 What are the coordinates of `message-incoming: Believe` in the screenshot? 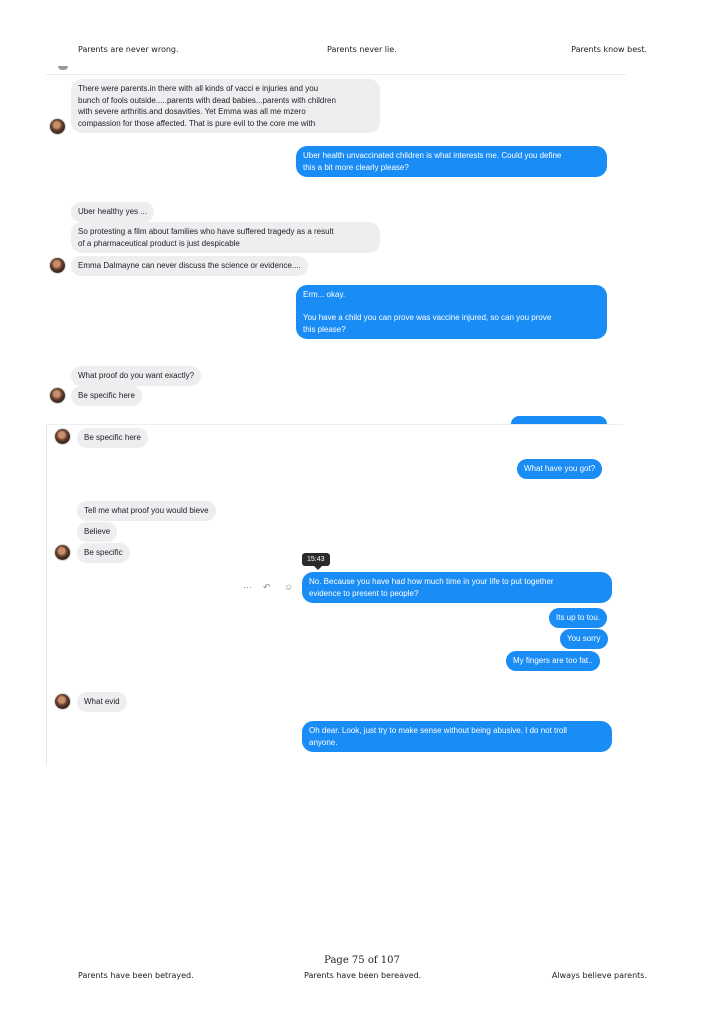 It's located at (97, 532).